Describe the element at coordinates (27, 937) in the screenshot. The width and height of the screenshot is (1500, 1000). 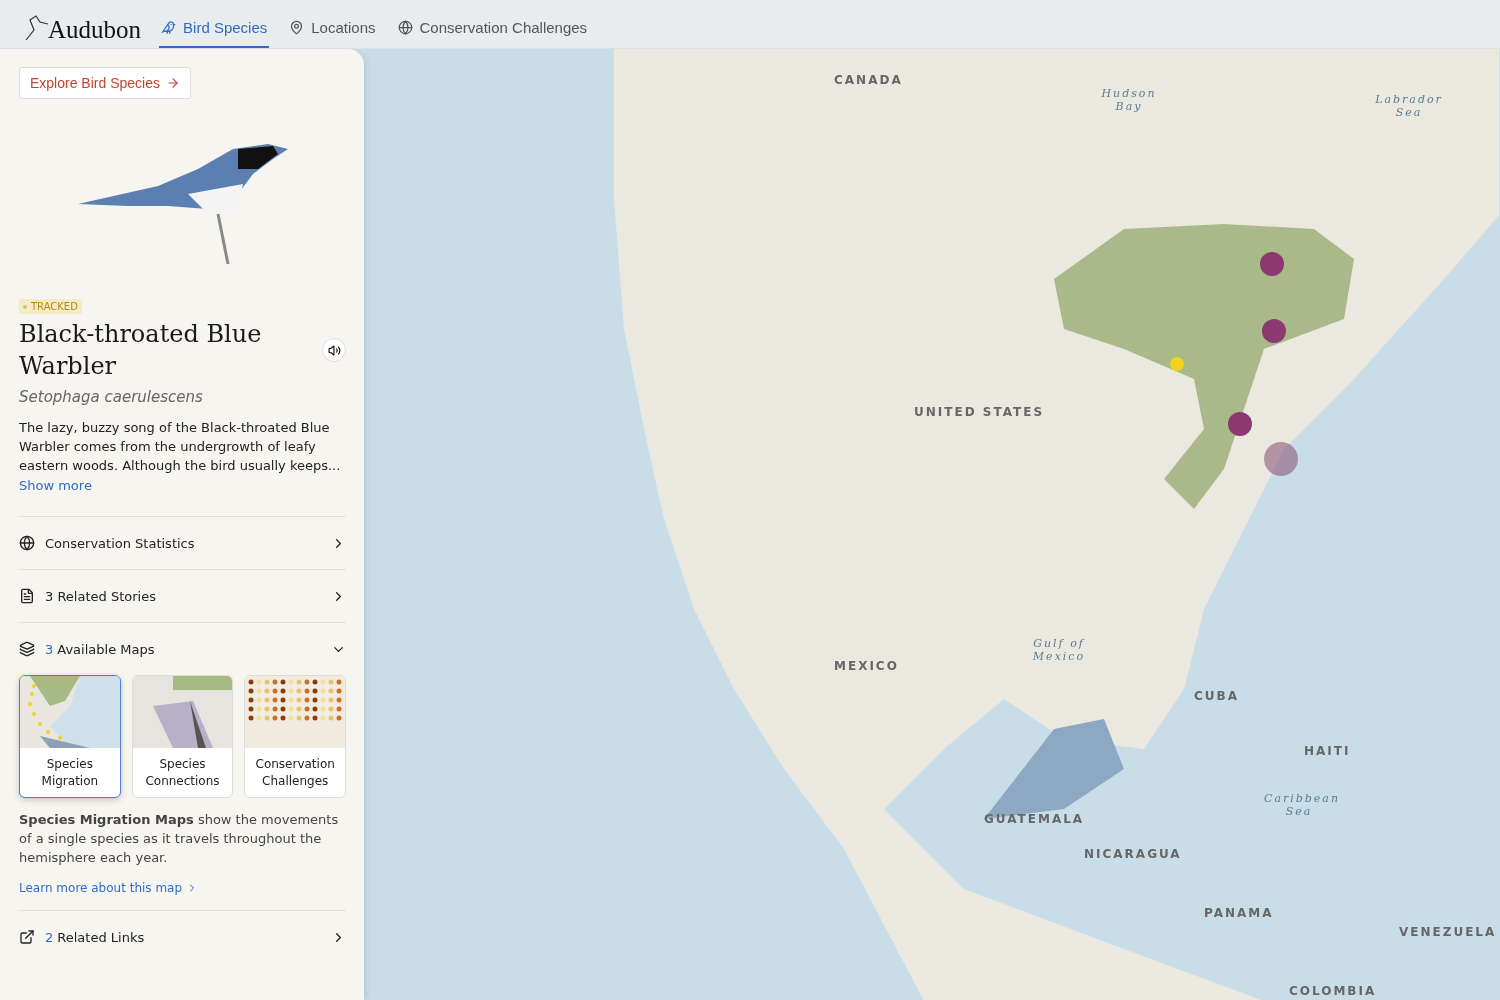
I see `external-link-icon` at that location.